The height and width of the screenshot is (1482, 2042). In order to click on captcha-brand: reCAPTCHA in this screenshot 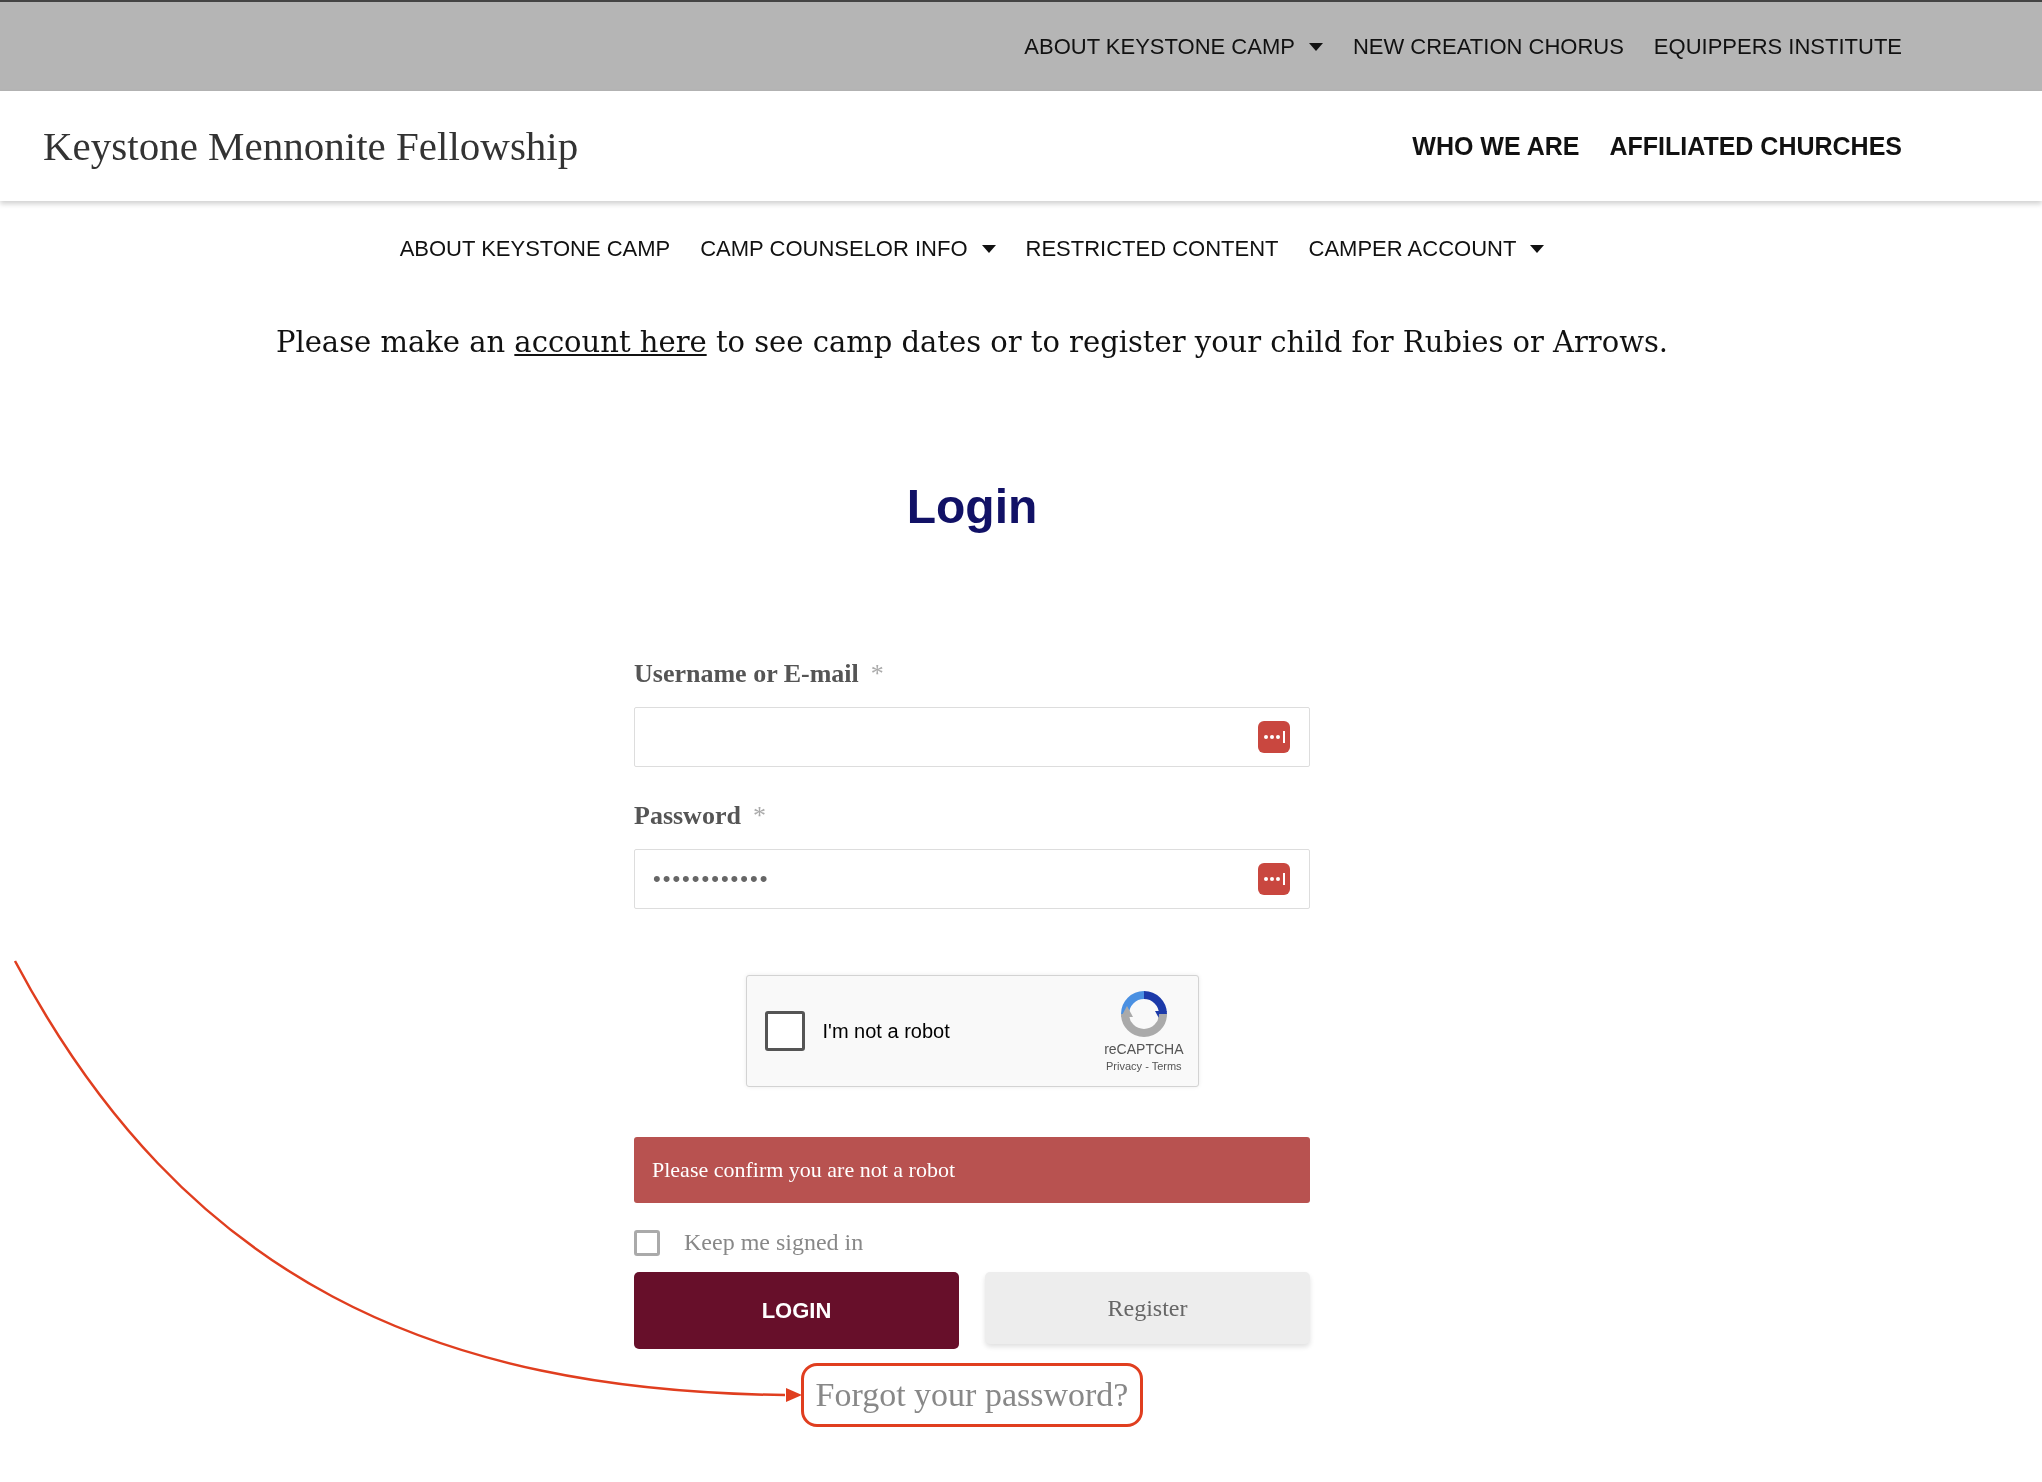, I will do `click(1144, 1048)`.